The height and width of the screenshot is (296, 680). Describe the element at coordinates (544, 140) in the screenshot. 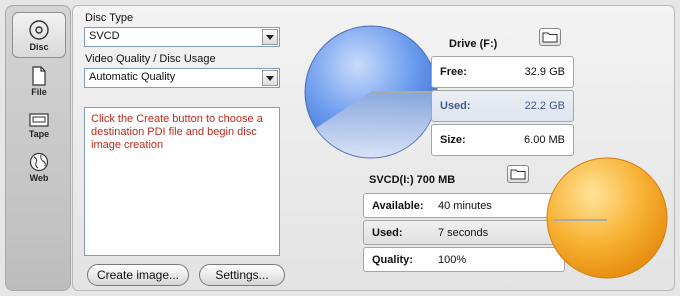

I see `drive-size-value: 6.00 MB` at that location.